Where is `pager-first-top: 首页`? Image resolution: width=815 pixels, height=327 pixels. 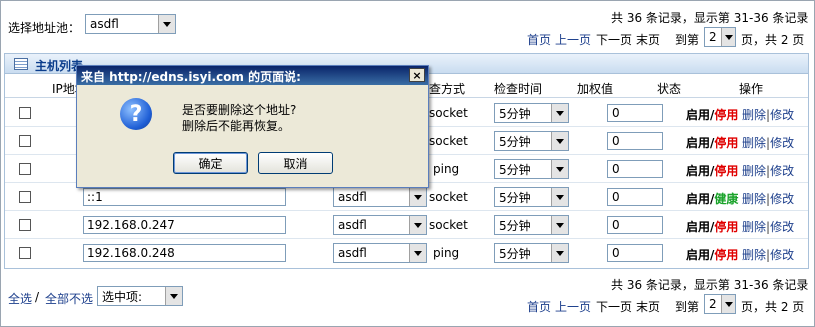 pager-first-top: 首页 is located at coordinates (539, 39).